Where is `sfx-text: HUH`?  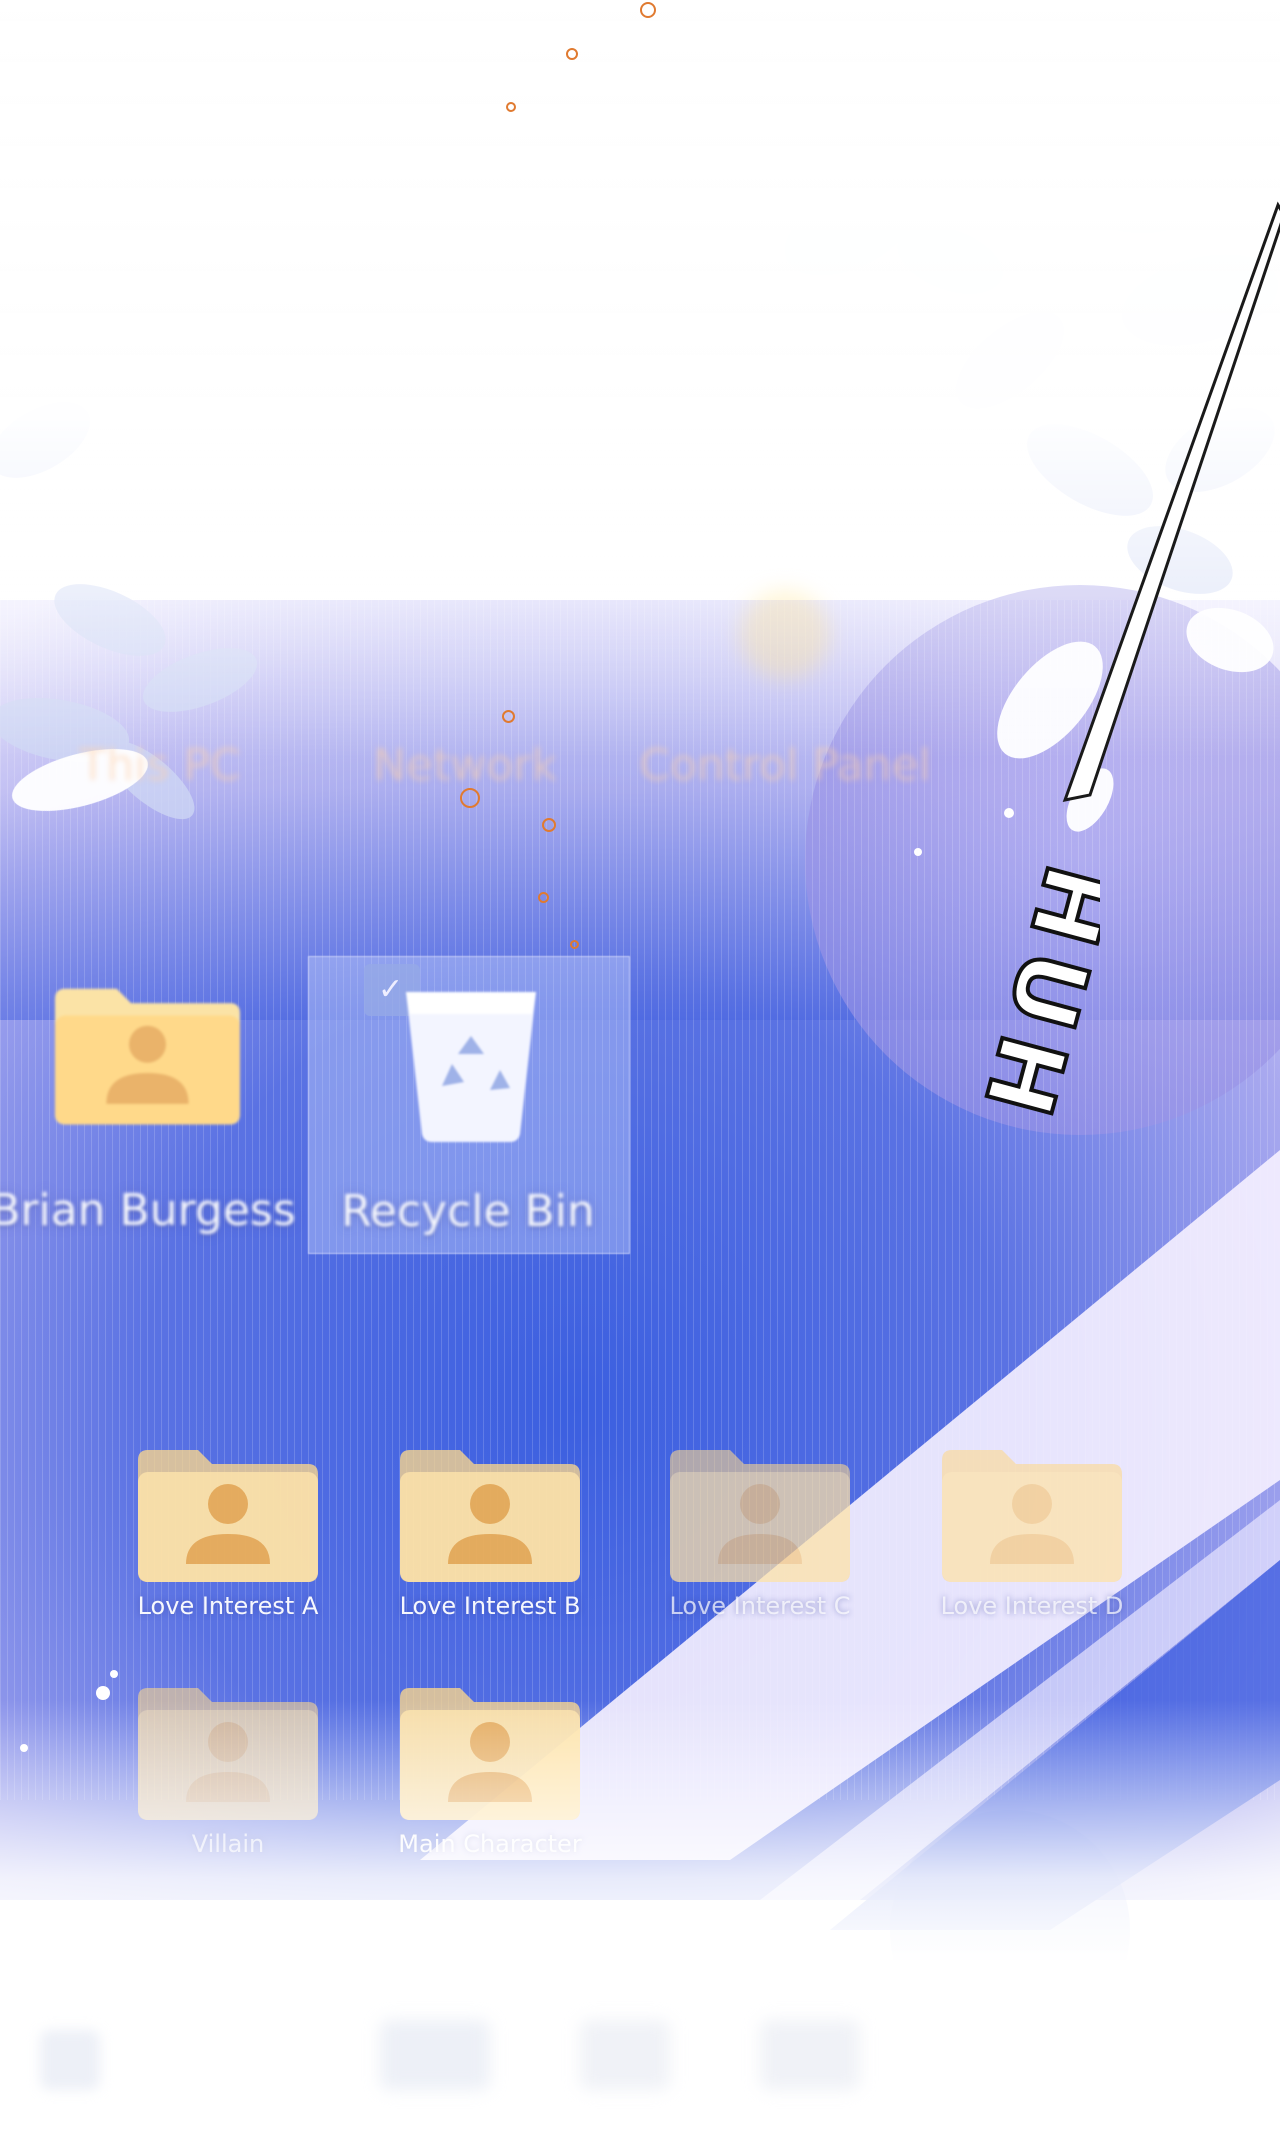 sfx-text: HUH is located at coordinates (1017, 1030).